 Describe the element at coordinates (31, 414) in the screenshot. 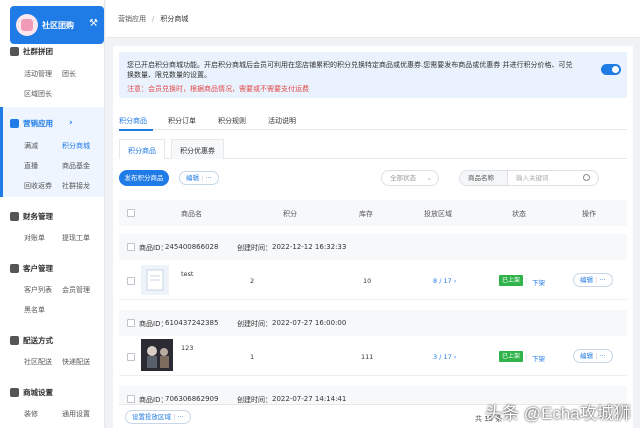

I see `nav-item-decoration: 装修` at that location.